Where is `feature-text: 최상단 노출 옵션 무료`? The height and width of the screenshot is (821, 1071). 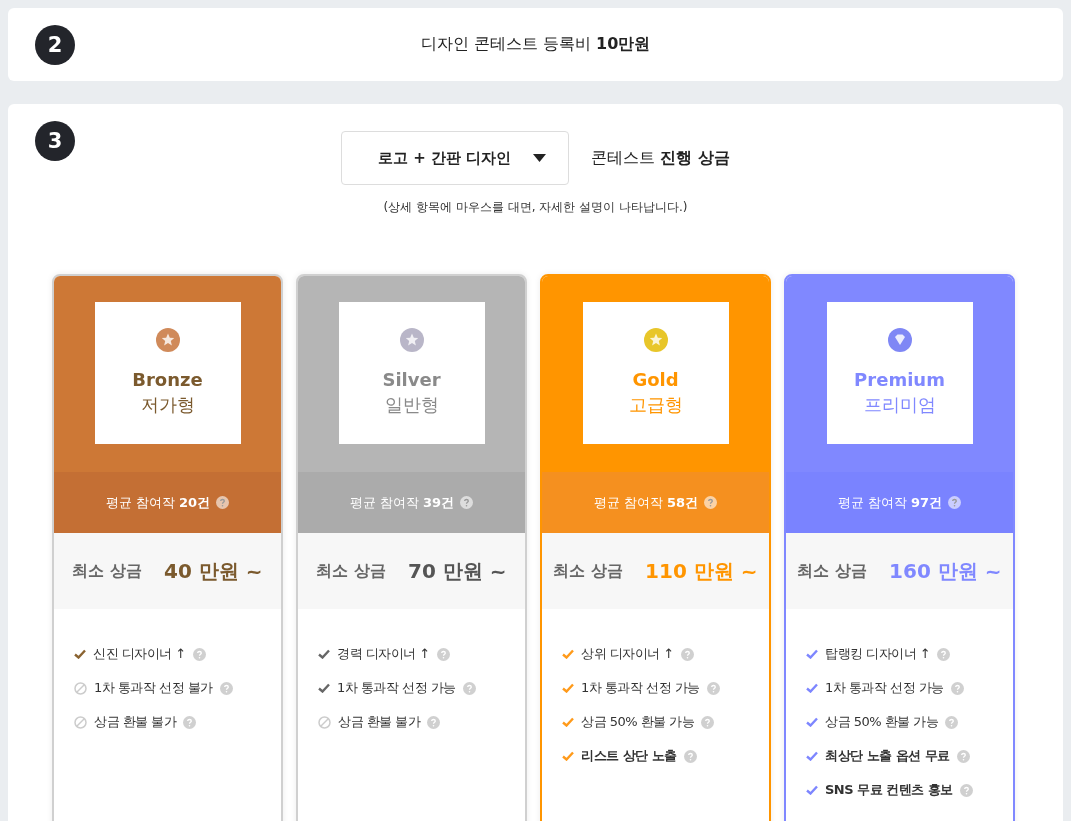
feature-text: 최상단 노출 옵션 무료 is located at coordinates (887, 756).